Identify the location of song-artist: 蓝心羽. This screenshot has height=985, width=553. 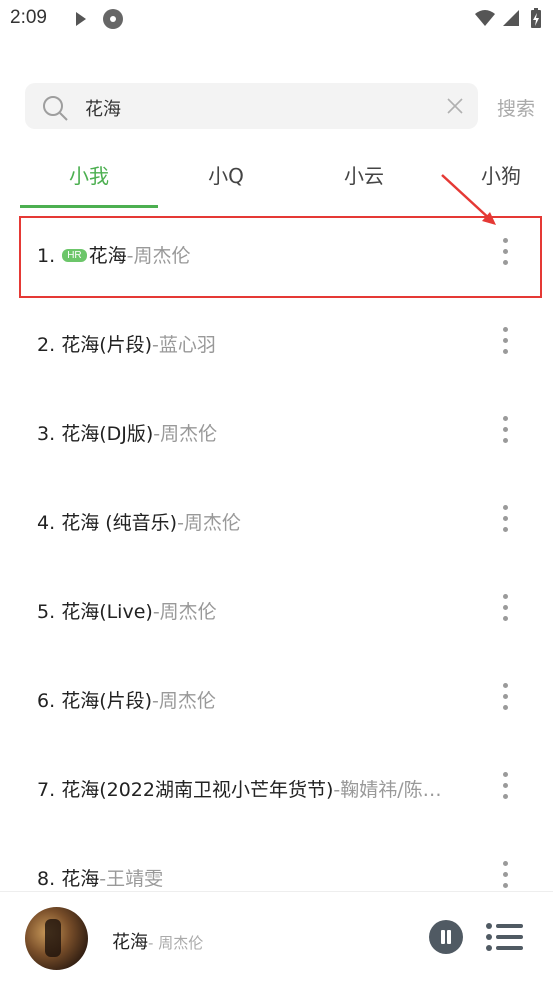
(187, 345).